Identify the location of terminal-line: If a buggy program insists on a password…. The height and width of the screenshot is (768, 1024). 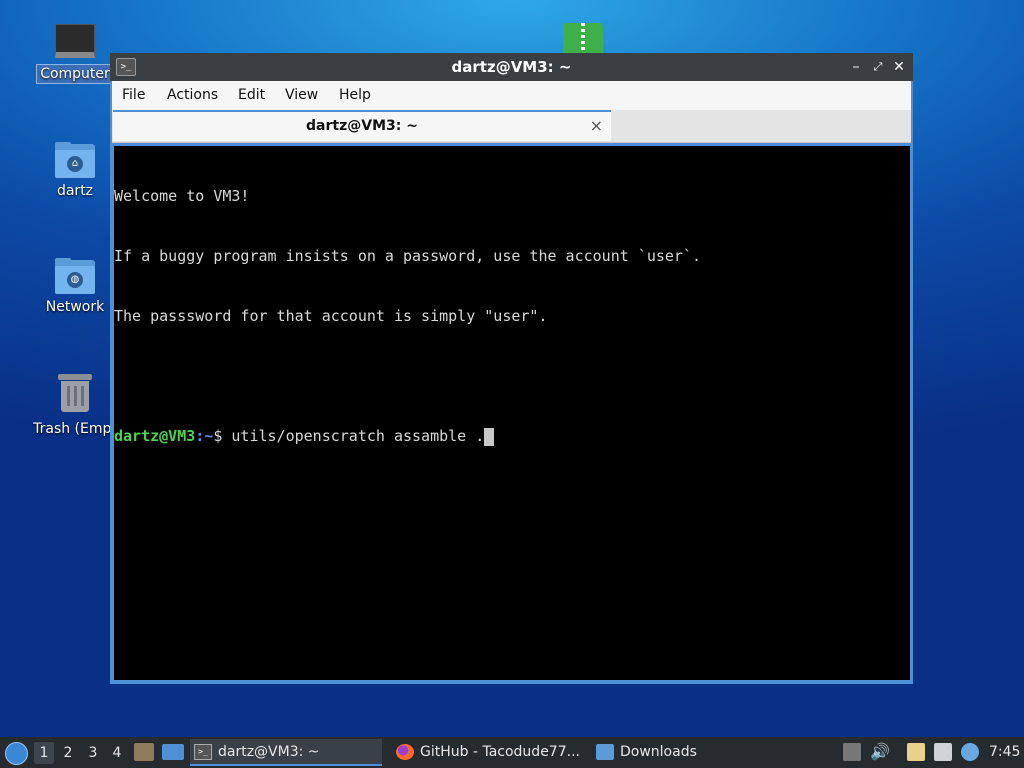
(407, 256).